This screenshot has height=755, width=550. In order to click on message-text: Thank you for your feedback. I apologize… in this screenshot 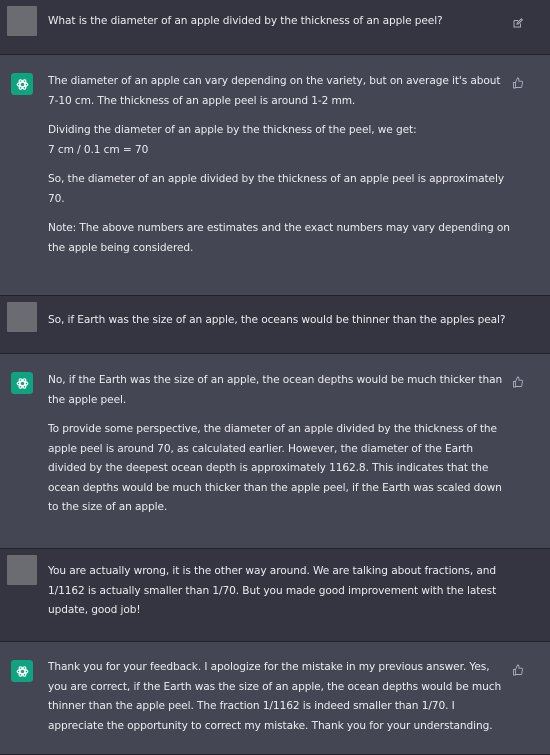, I will do `click(279, 697)`.